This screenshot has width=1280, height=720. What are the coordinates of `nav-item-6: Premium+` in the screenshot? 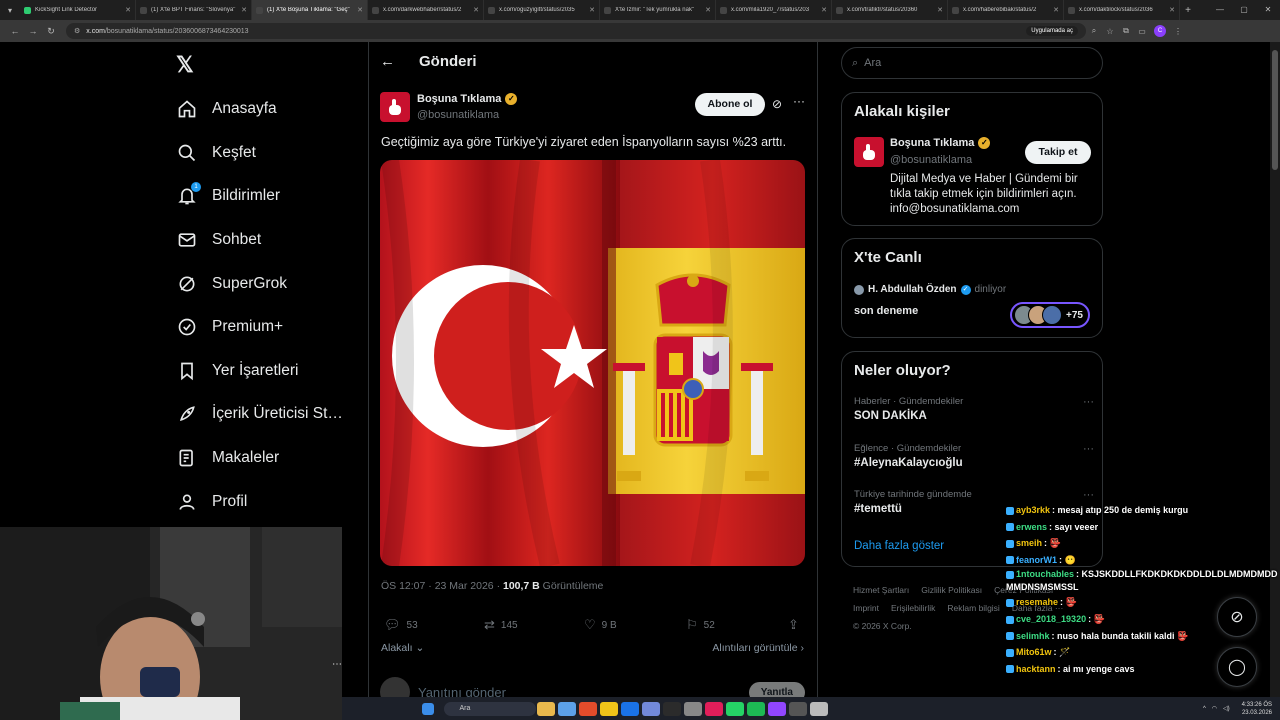 It's located at (229, 327).